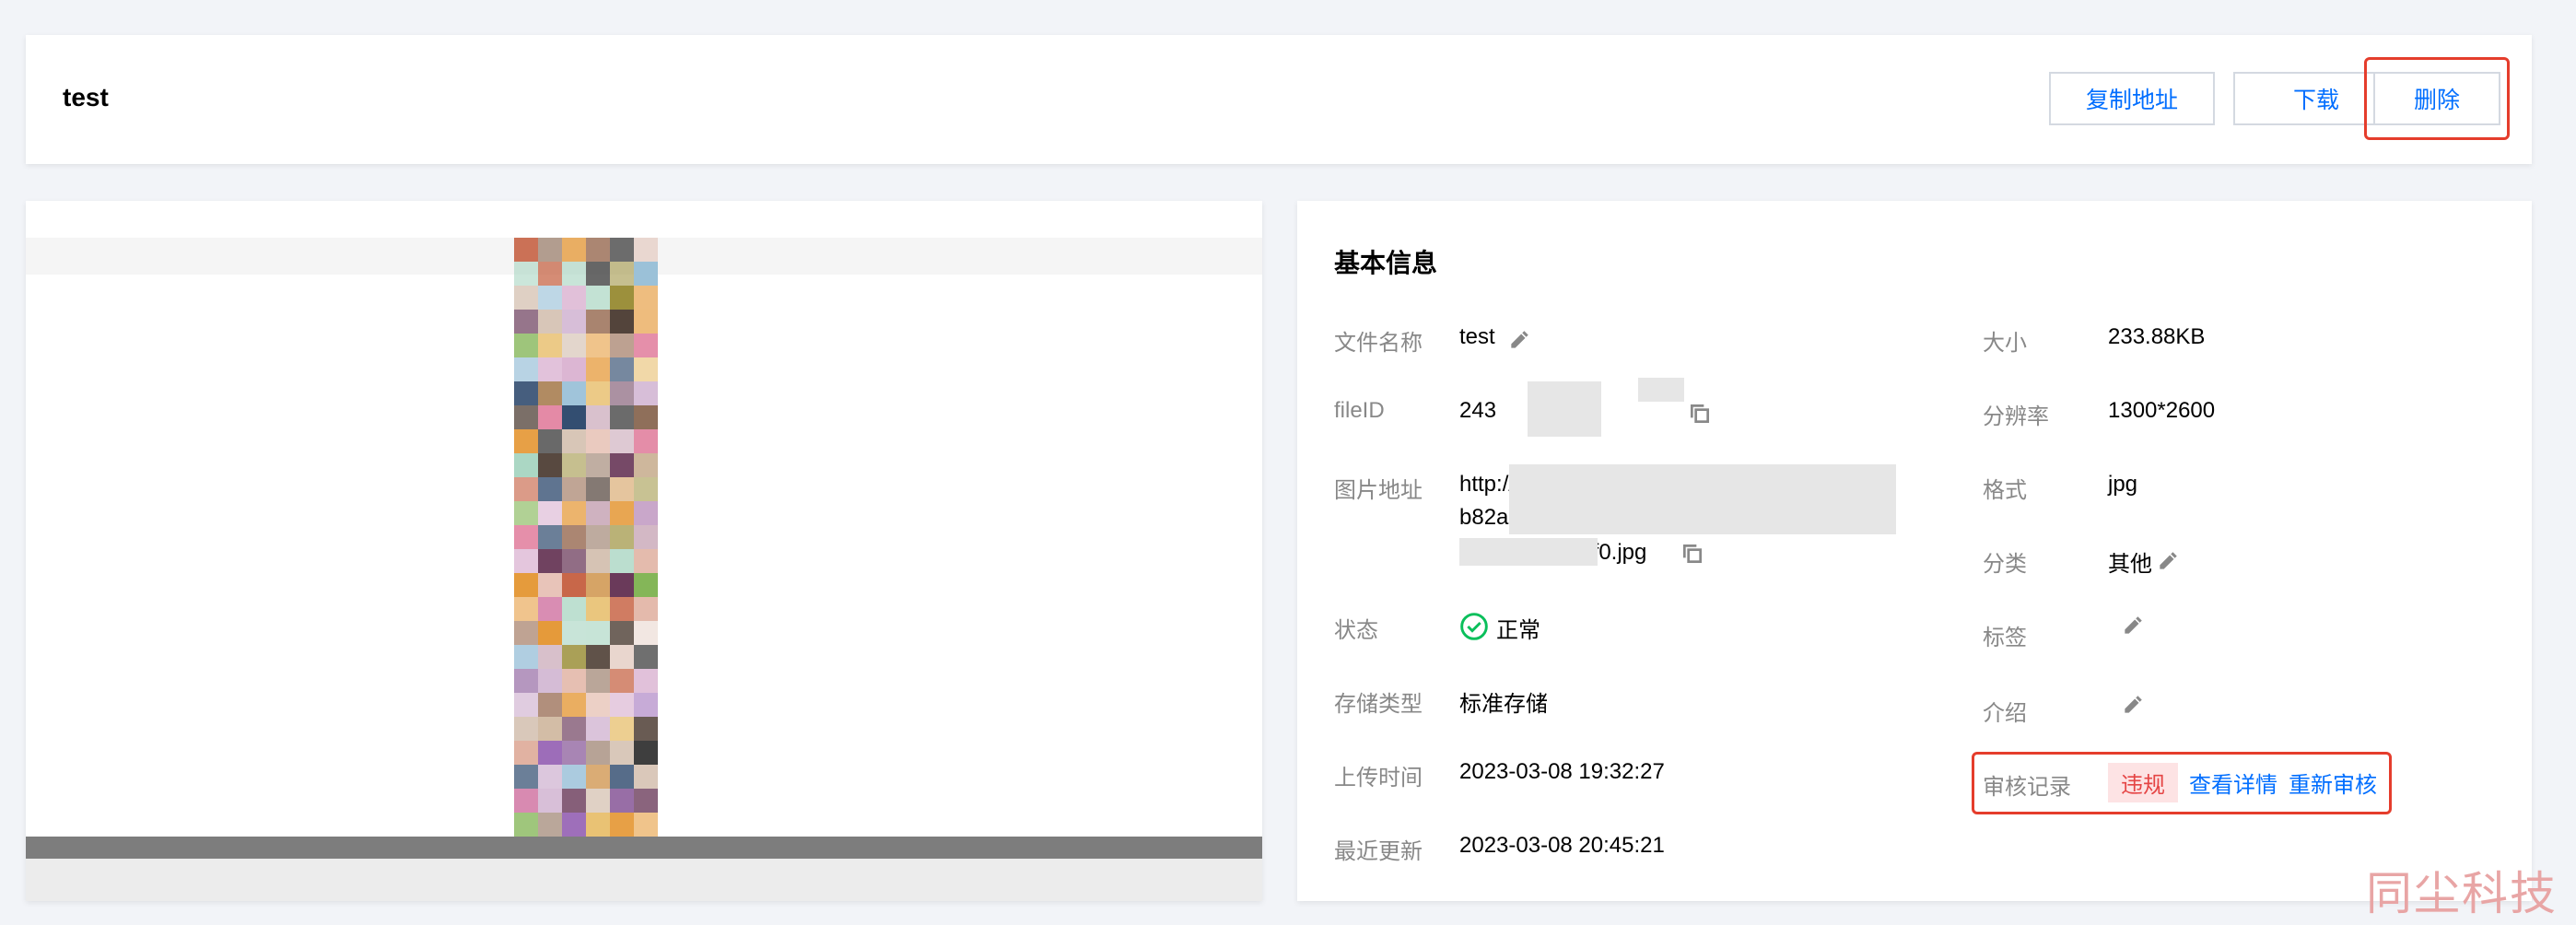 Image resolution: width=2576 pixels, height=925 pixels. What do you see at coordinates (2130, 564) in the screenshot?
I see `category-value: 其他` at bounding box center [2130, 564].